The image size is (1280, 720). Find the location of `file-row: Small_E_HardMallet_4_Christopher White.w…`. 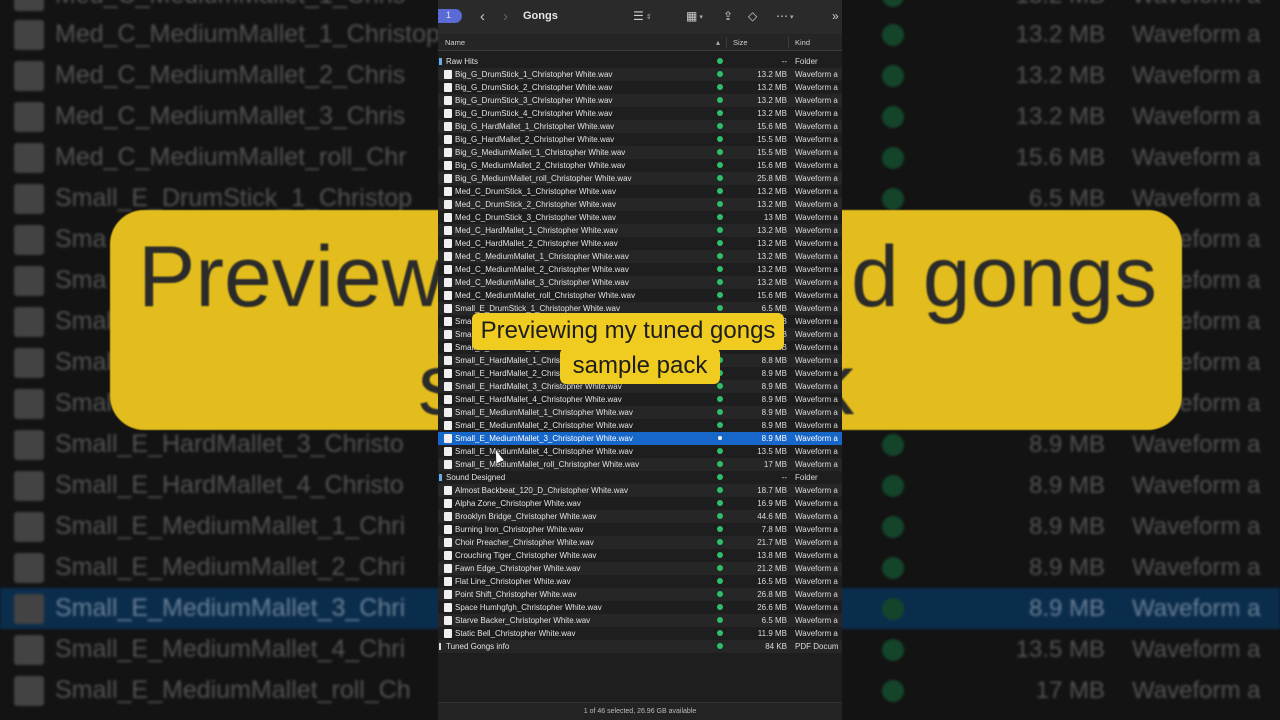

file-row: Small_E_HardMallet_4_Christopher White.w… is located at coordinates (640, 399).